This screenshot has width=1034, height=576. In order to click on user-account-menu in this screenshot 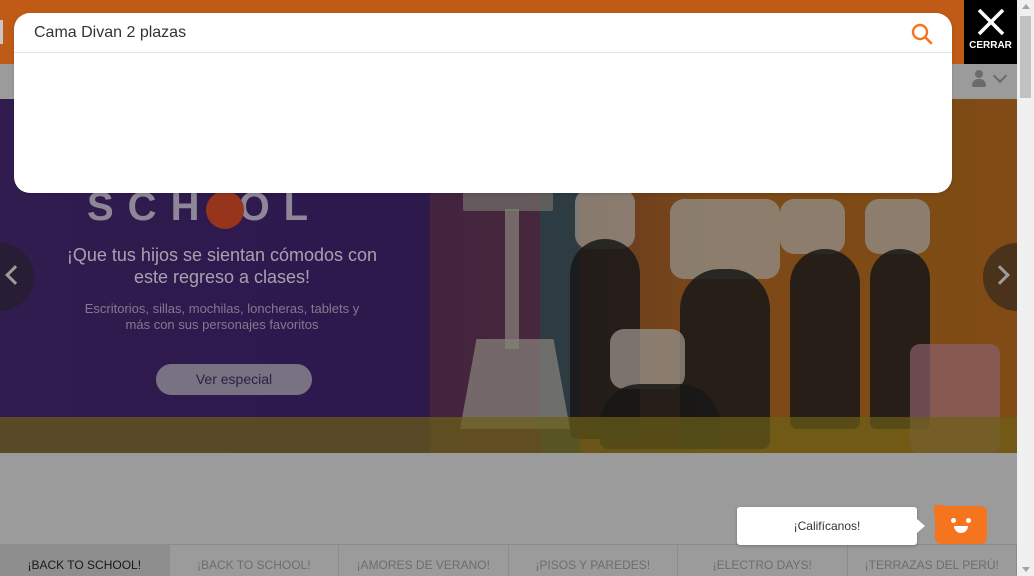, I will do `click(989, 78)`.